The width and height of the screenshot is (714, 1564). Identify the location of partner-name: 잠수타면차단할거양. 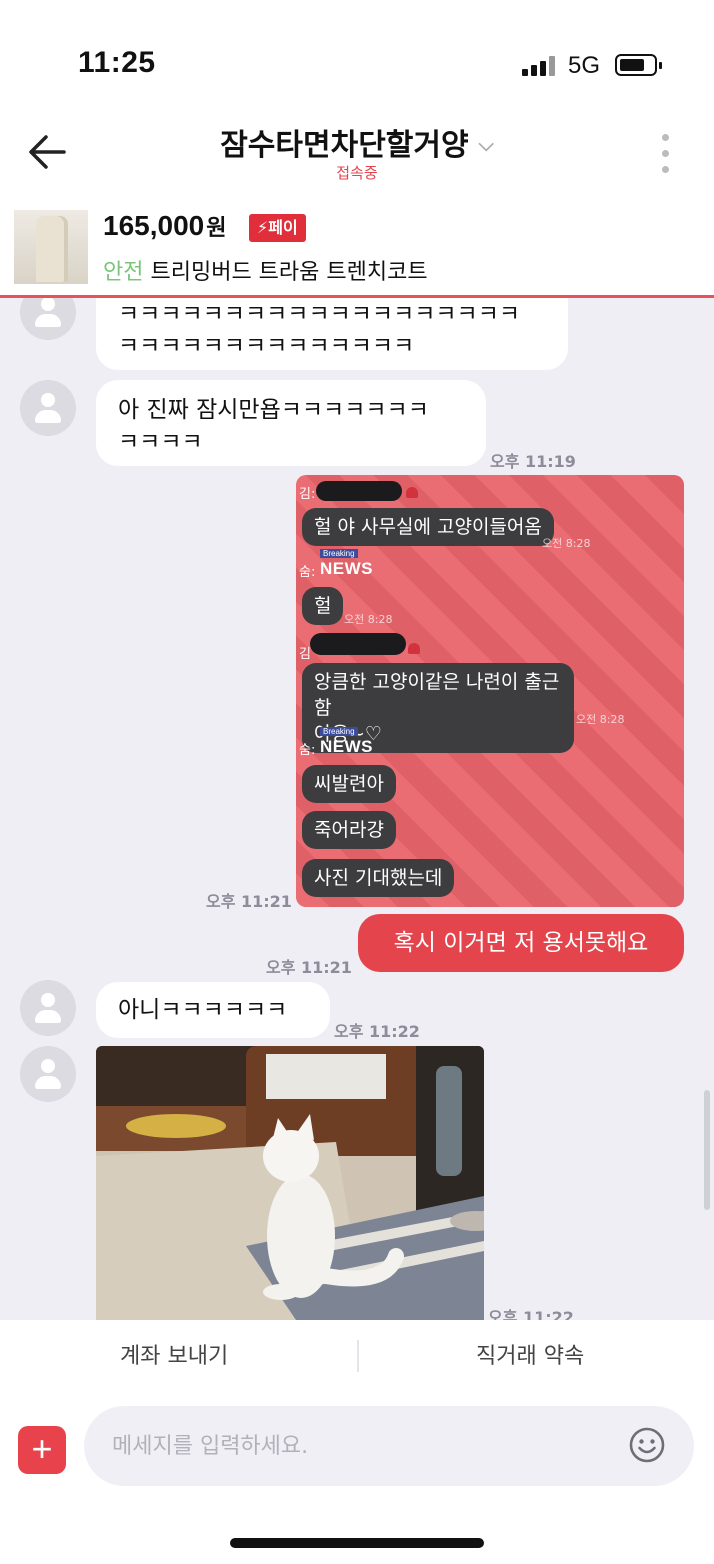
(344, 145).